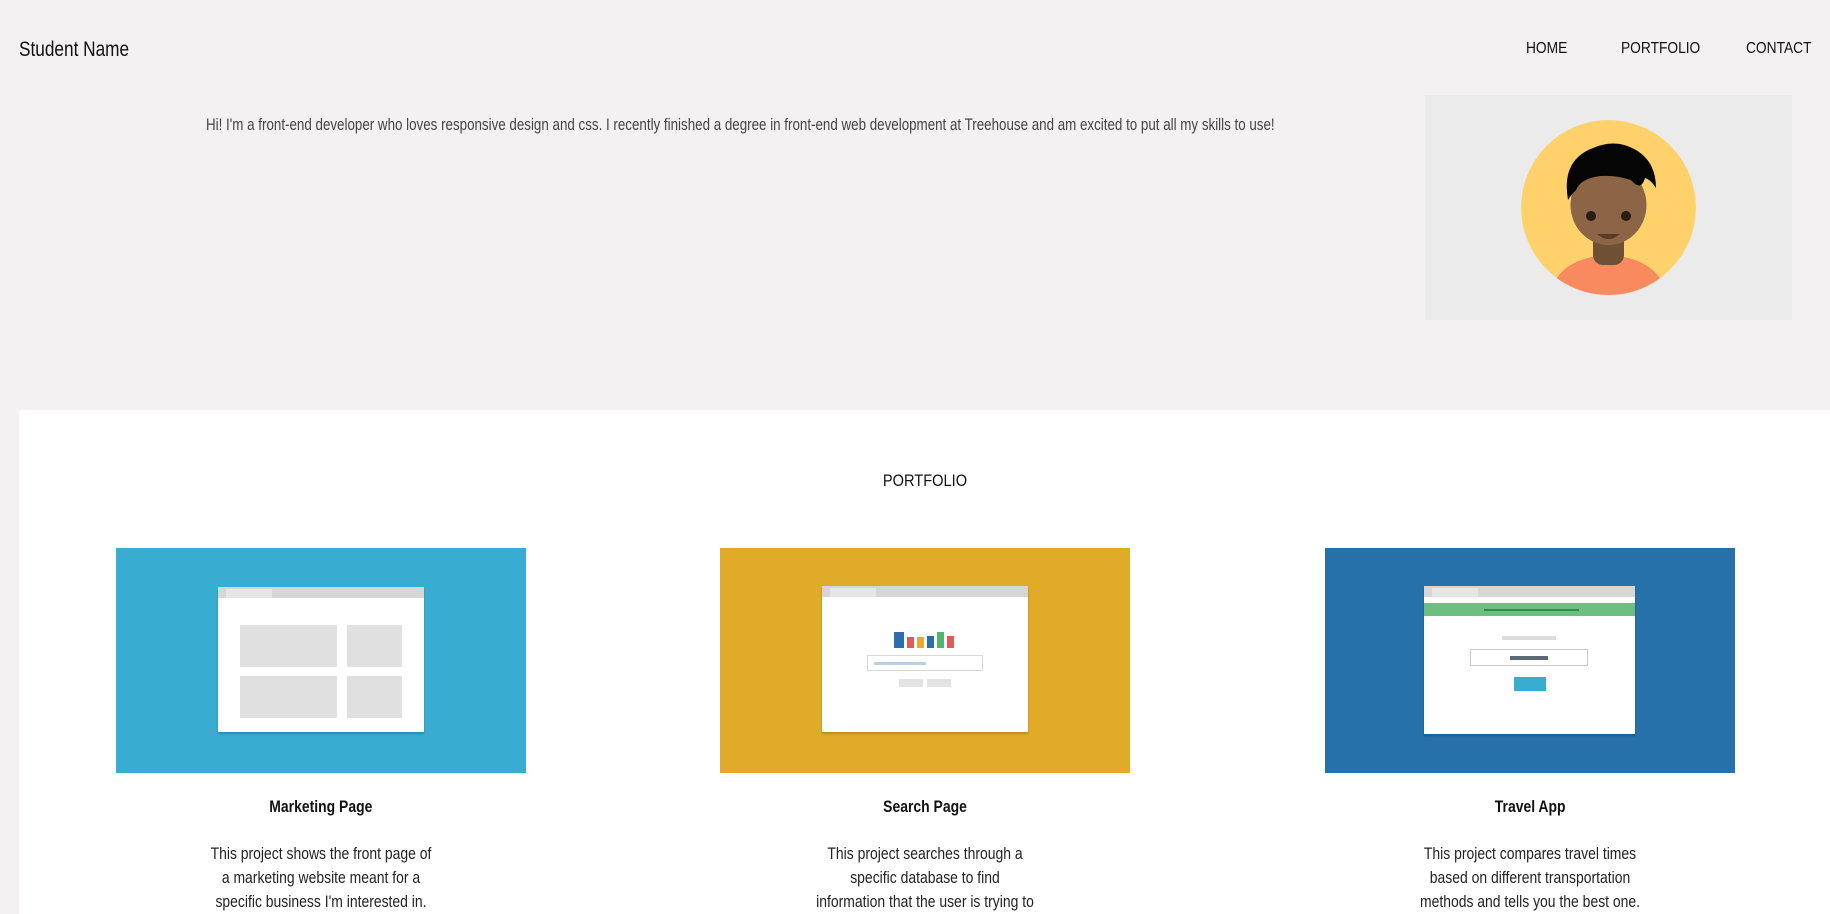 Image resolution: width=1830 pixels, height=914 pixels. I want to click on nav-portfolio: PORTFOLIO, so click(1667, 49).